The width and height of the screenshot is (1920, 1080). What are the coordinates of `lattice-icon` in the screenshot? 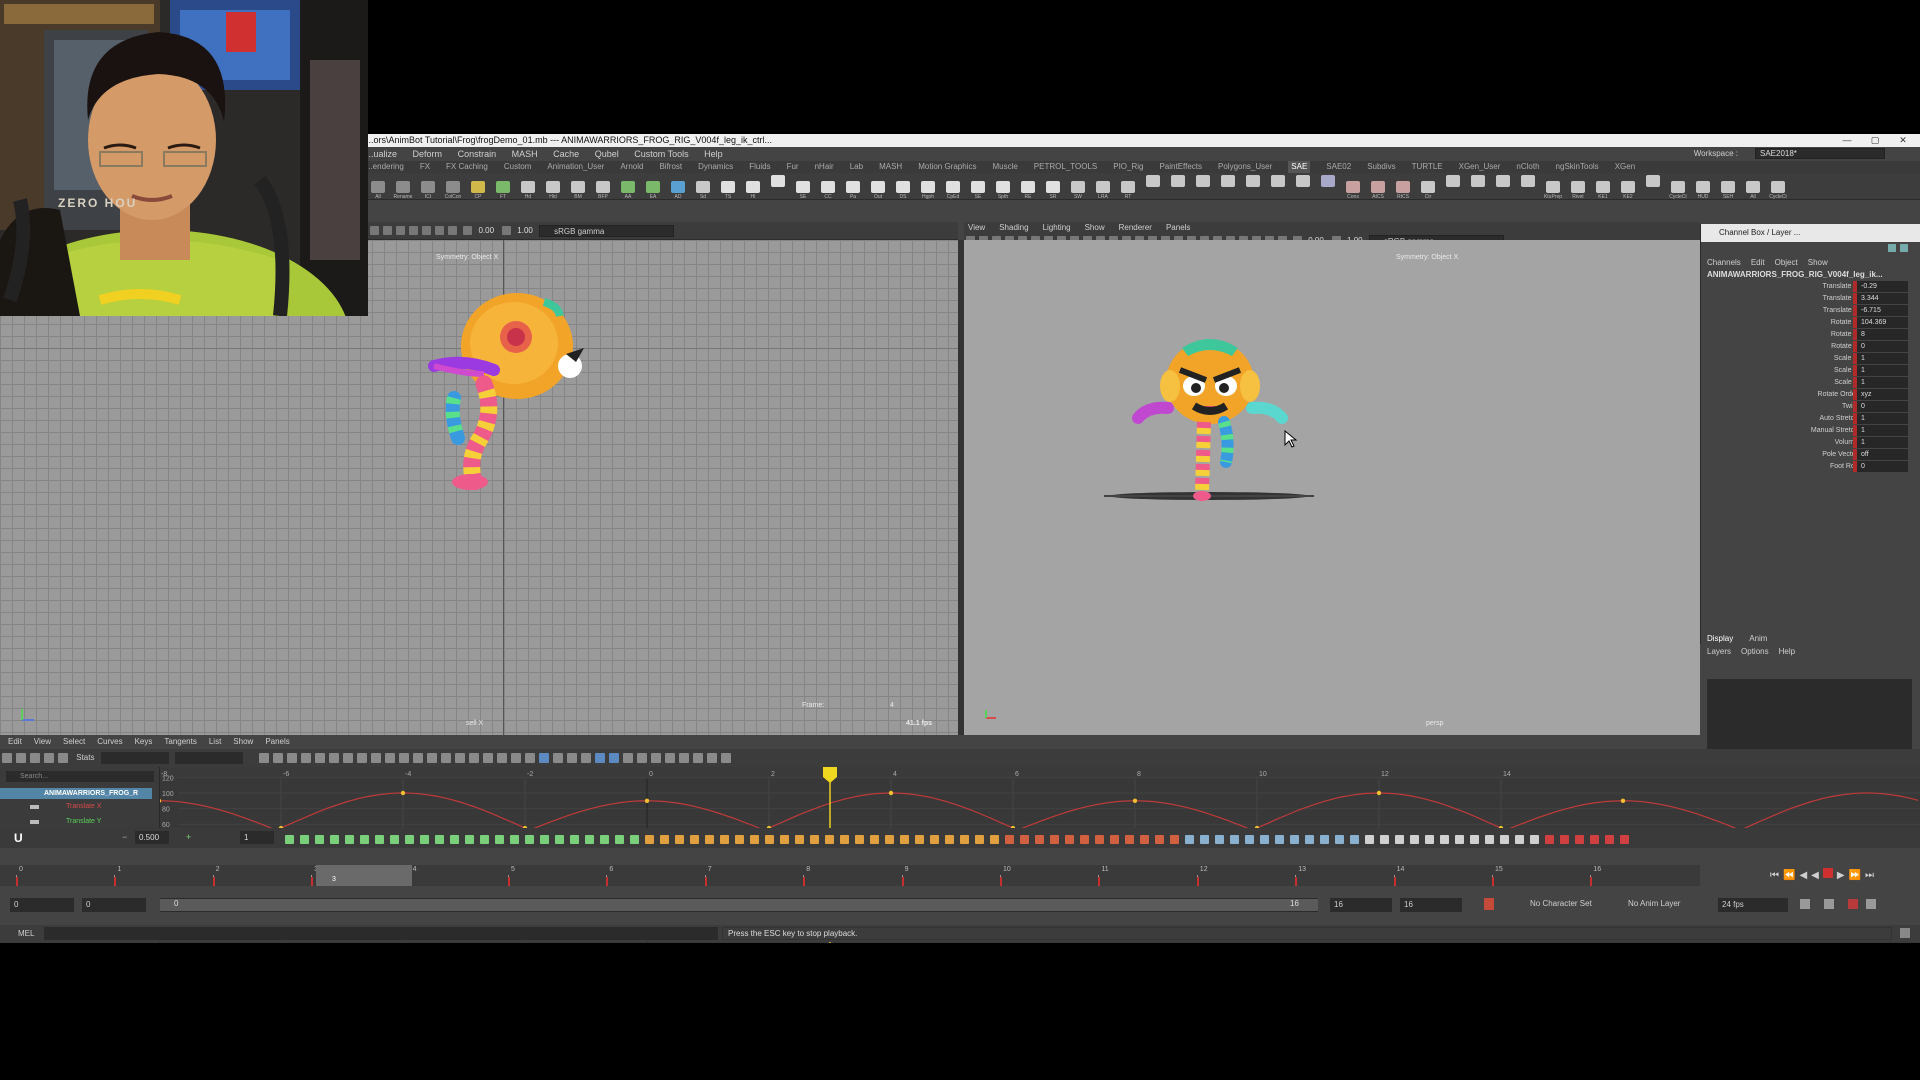 It's located at (35, 757).